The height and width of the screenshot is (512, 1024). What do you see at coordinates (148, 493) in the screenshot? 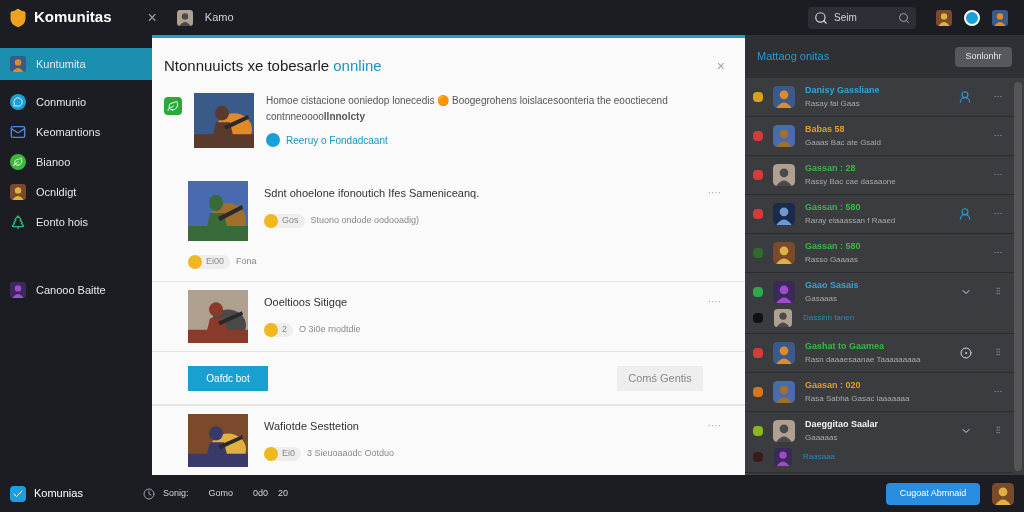
I see `clock-icon` at bounding box center [148, 493].